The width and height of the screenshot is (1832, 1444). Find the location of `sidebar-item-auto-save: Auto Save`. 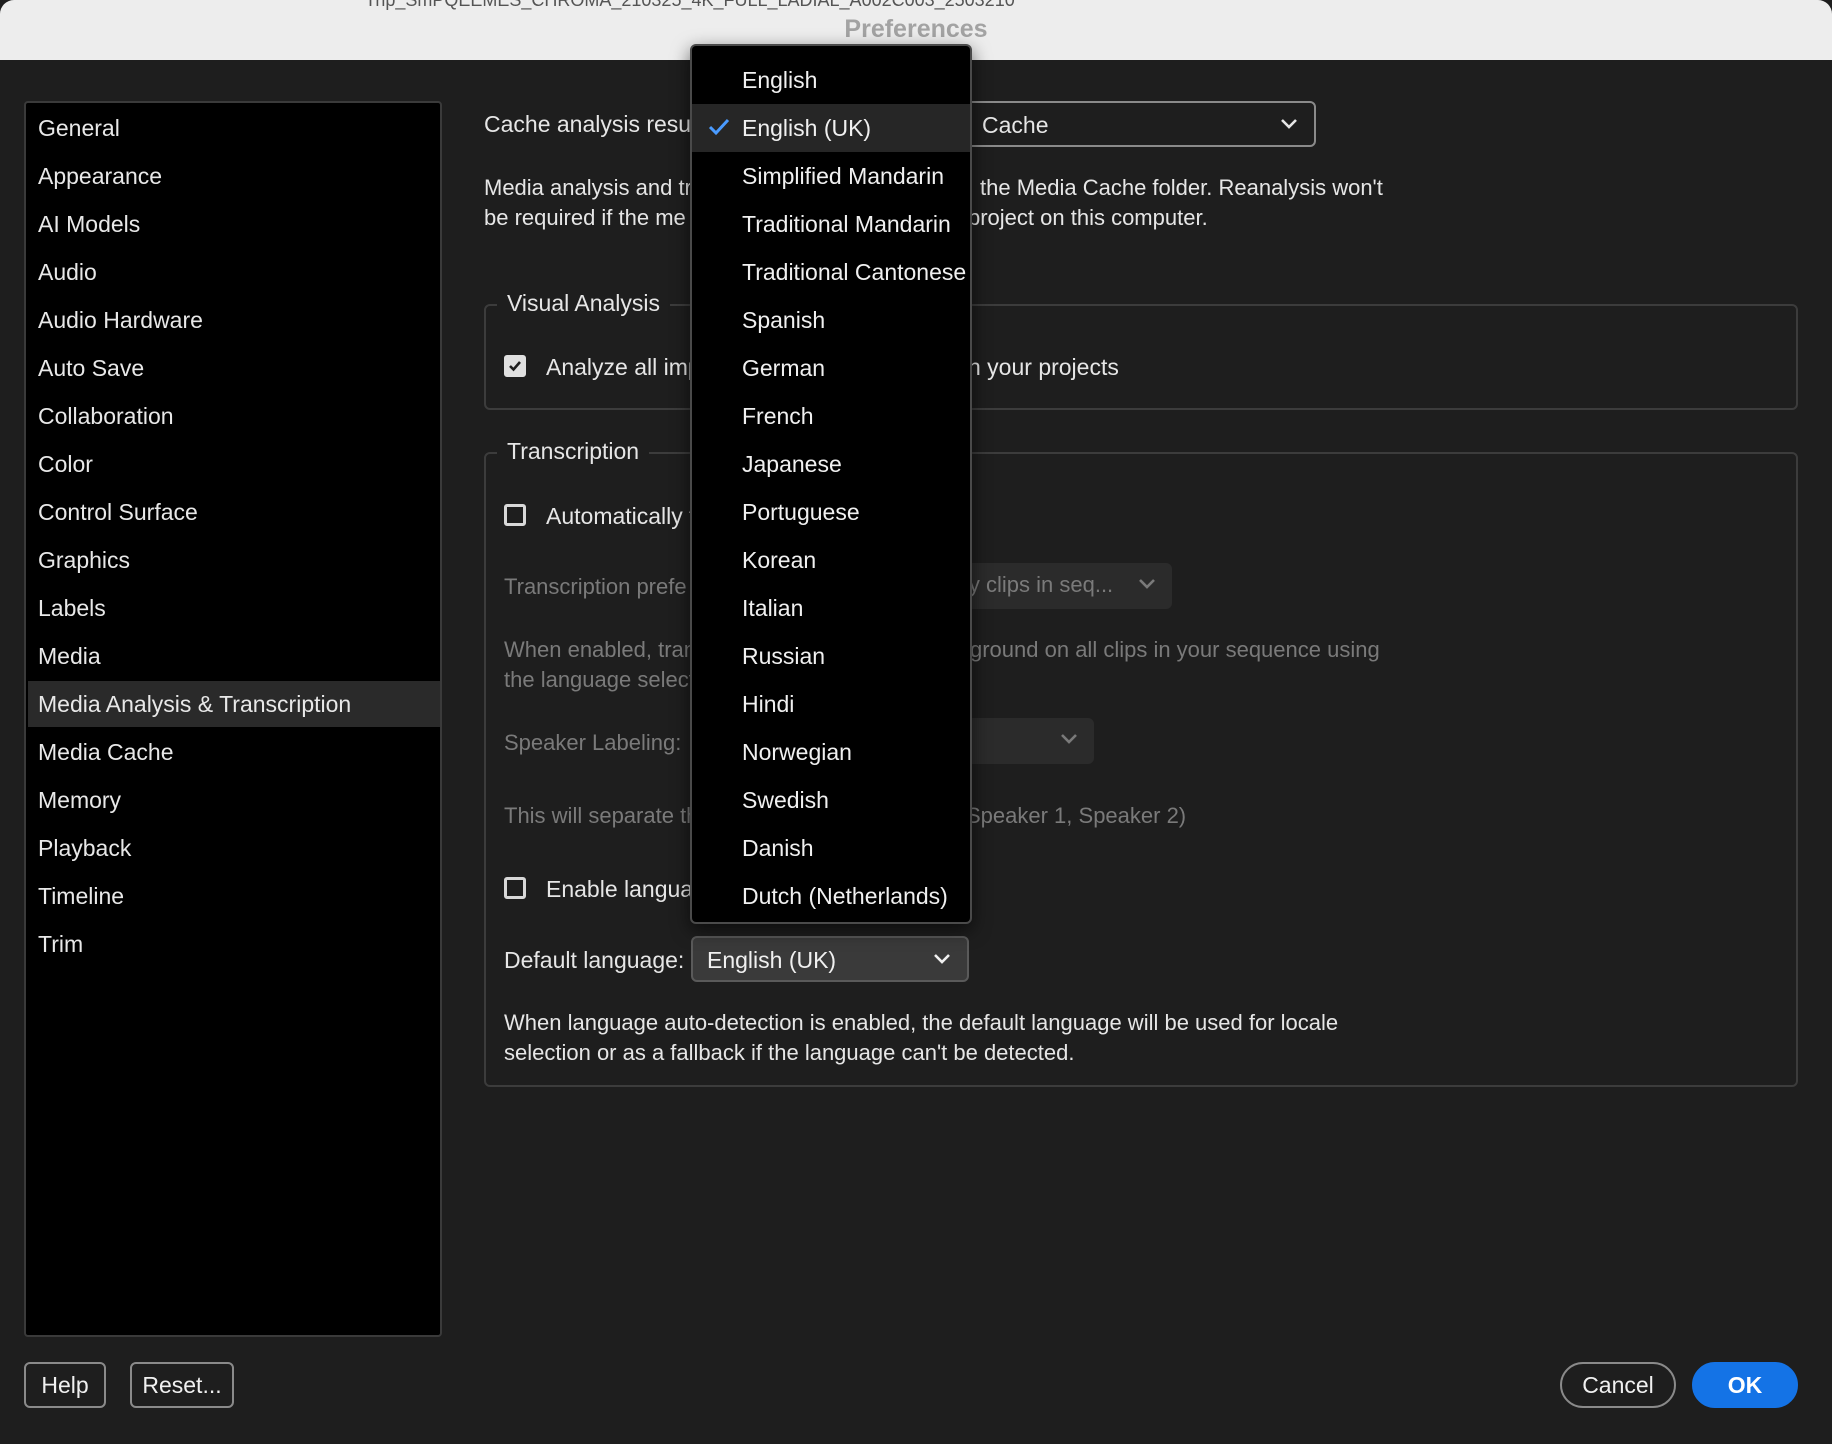

sidebar-item-auto-save: Auto Save is located at coordinates (234, 368).